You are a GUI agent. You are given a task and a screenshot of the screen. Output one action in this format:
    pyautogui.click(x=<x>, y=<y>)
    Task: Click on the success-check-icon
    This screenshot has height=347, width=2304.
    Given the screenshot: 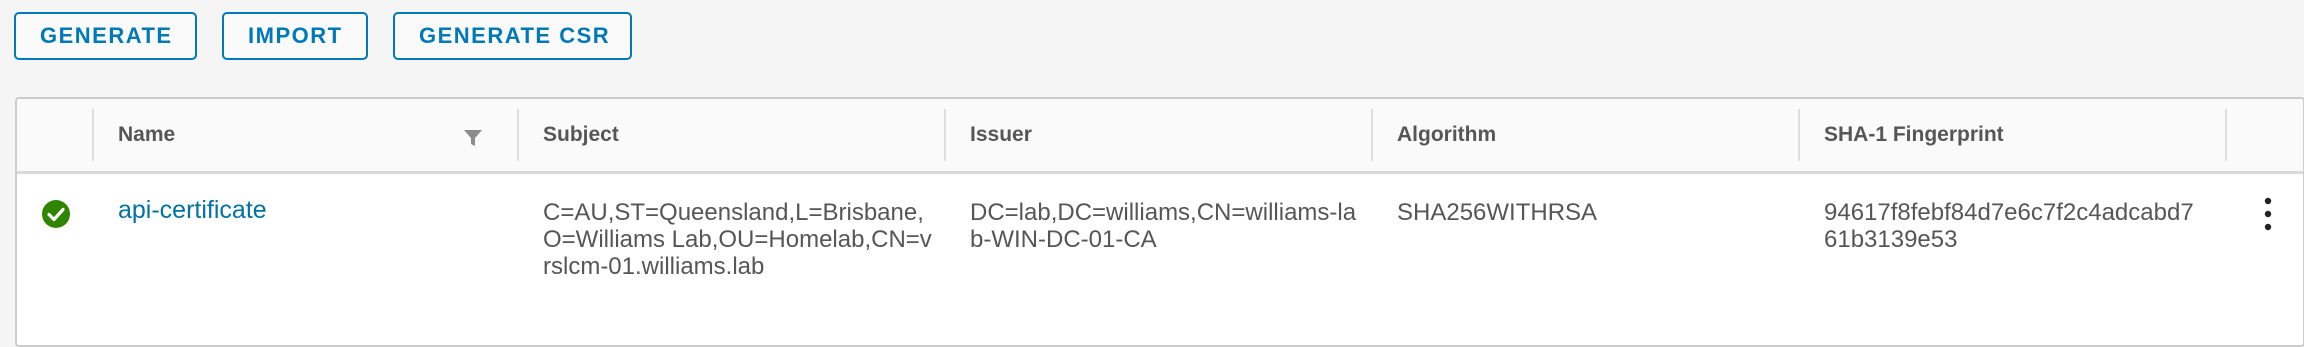 What is the action you would take?
    pyautogui.click(x=56, y=214)
    